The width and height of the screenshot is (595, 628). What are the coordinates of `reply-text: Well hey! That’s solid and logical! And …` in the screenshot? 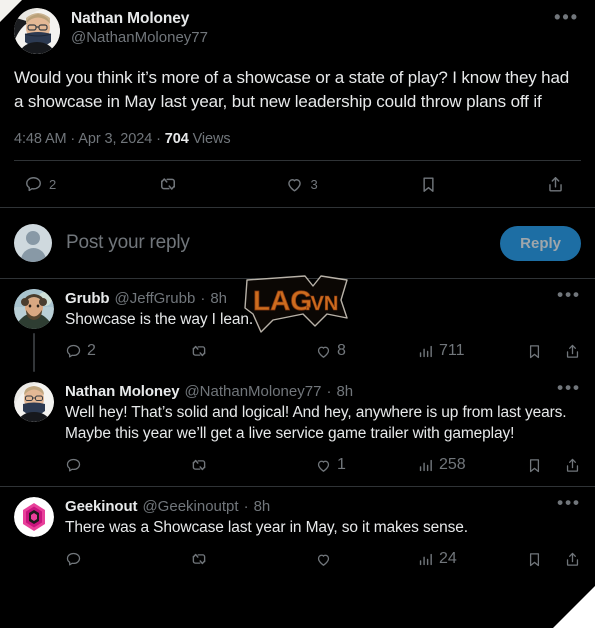 It's located at (316, 423).